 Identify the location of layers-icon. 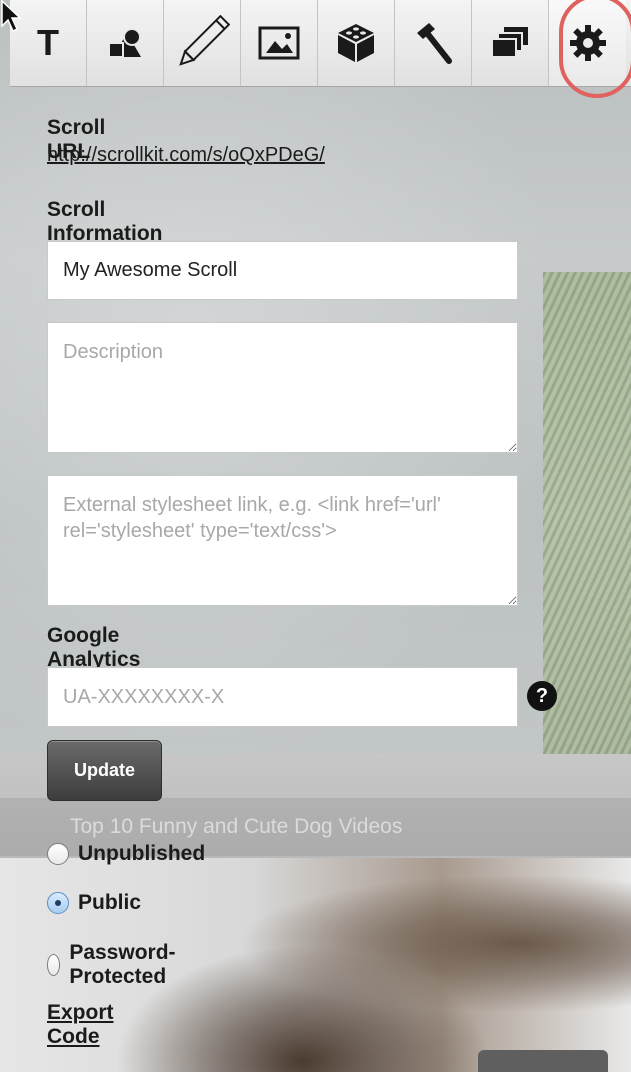
(509, 42).